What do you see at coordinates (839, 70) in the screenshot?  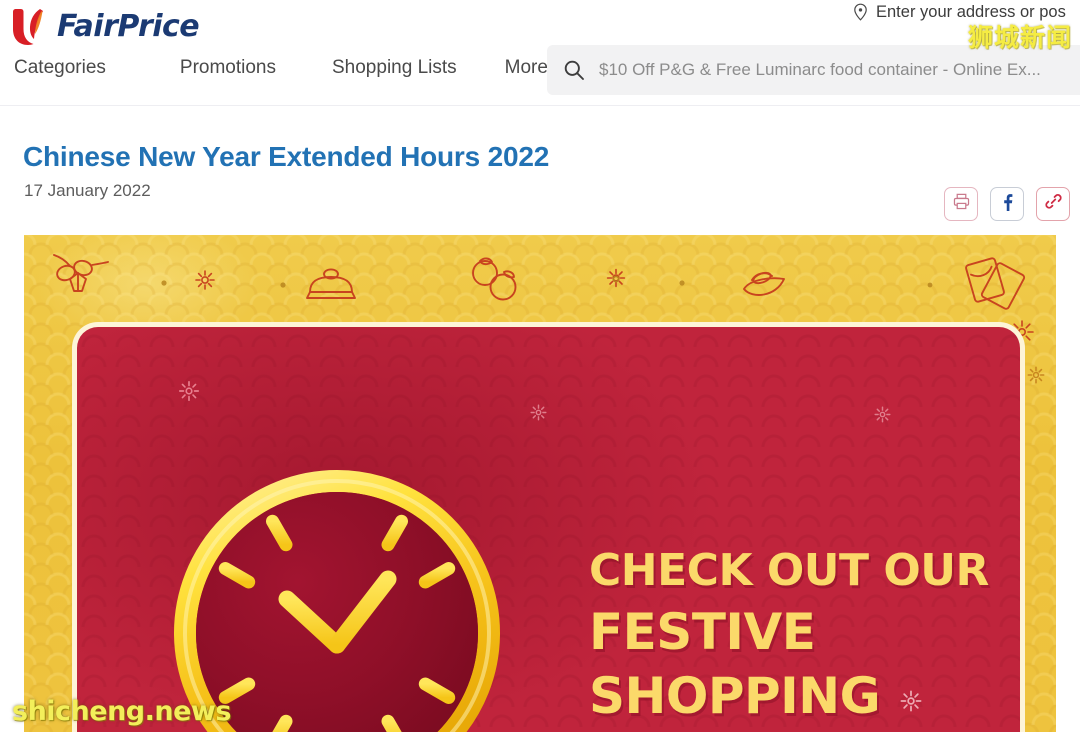 I see `search-input` at bounding box center [839, 70].